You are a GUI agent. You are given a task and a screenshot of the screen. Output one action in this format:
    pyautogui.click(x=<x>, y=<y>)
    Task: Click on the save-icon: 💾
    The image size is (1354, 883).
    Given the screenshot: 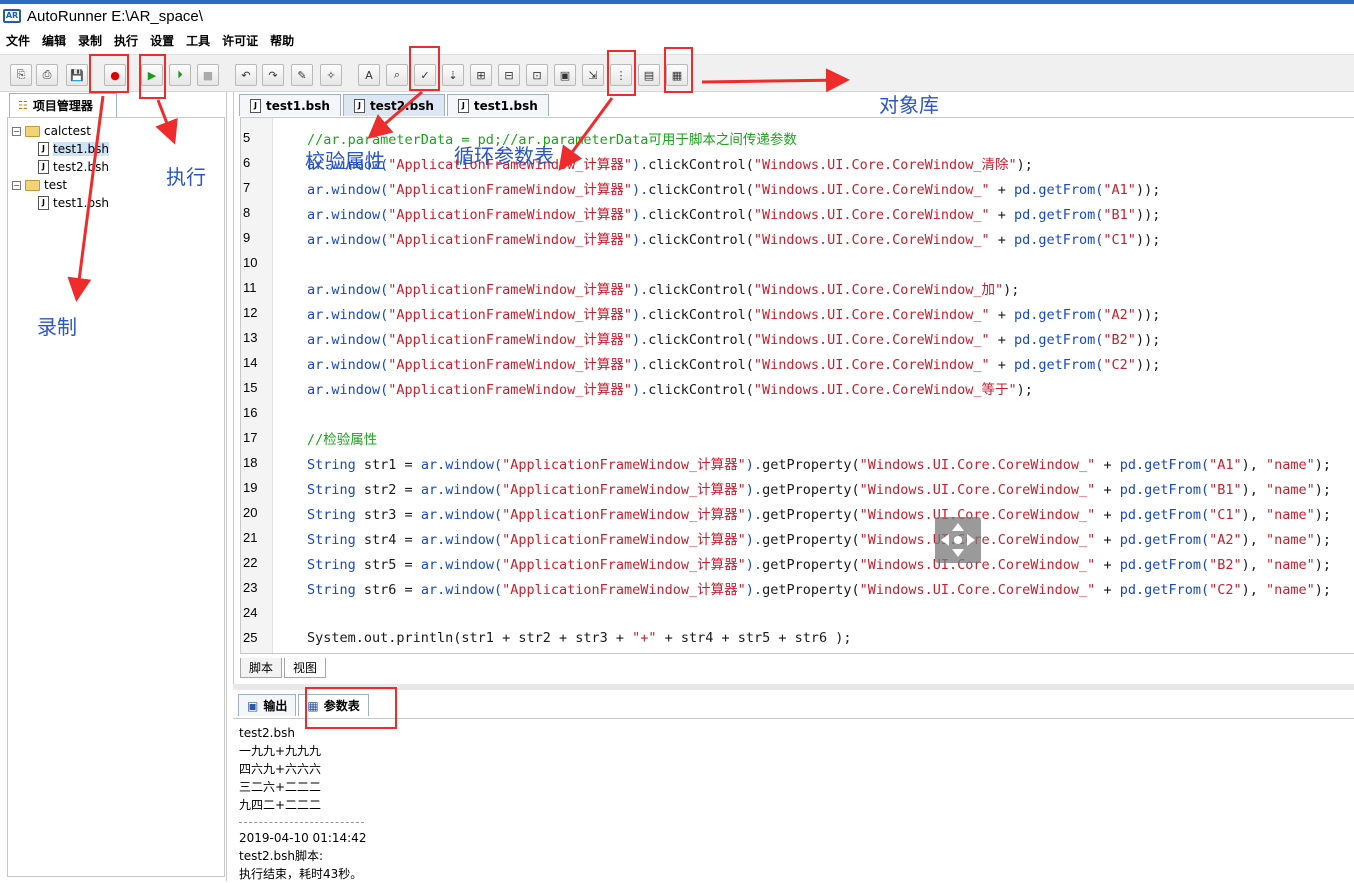 What is the action you would take?
    pyautogui.click(x=77, y=75)
    